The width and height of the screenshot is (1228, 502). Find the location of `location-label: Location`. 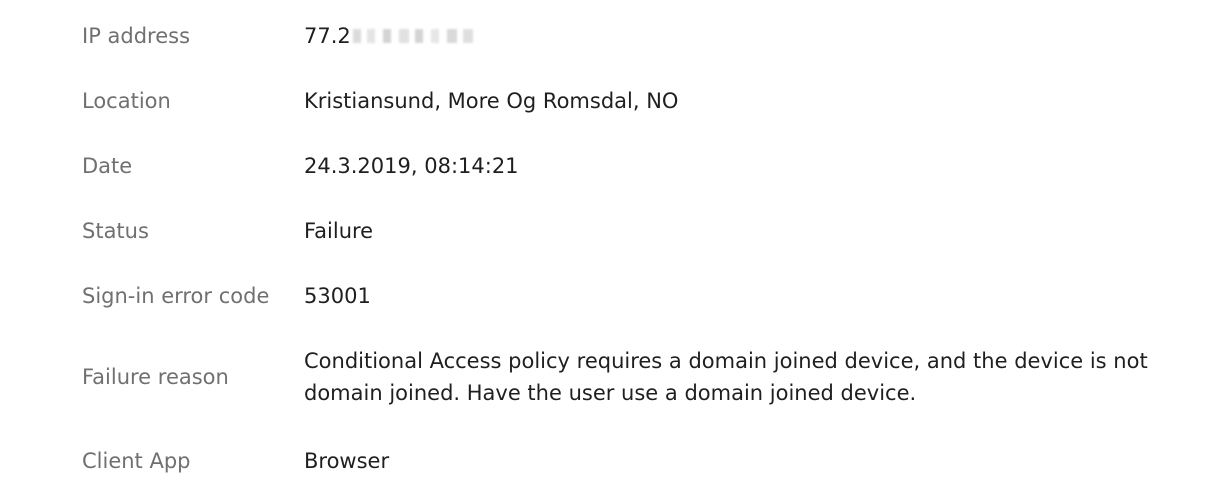

location-label: Location is located at coordinates (126, 101).